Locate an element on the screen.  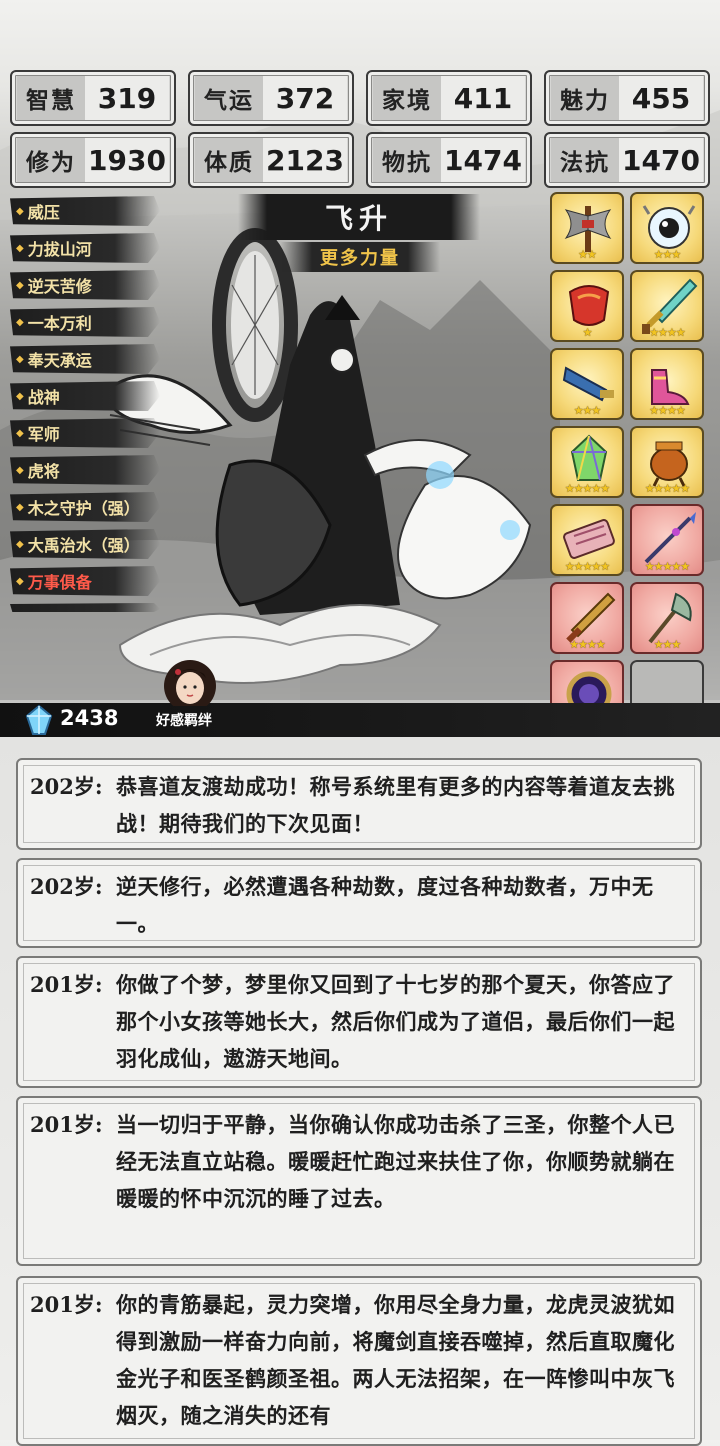
trait-item: ◆ 军师 is located at coordinates (85, 433).